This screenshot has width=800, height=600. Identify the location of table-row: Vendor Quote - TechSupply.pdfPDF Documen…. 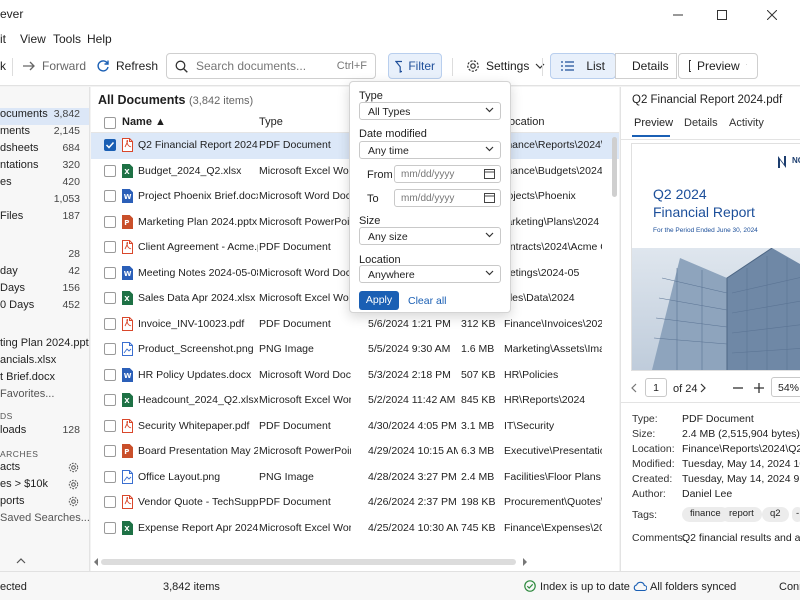
(355, 503).